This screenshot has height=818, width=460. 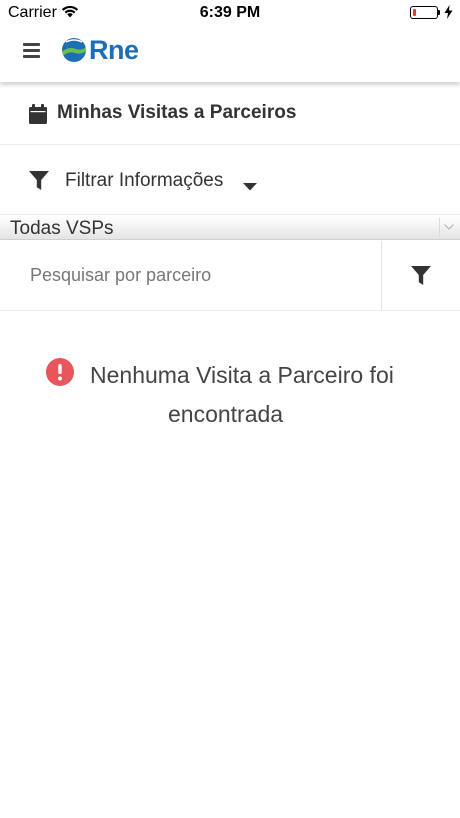 I want to click on filter-toggle: Filtrar Informações, so click(x=230, y=180).